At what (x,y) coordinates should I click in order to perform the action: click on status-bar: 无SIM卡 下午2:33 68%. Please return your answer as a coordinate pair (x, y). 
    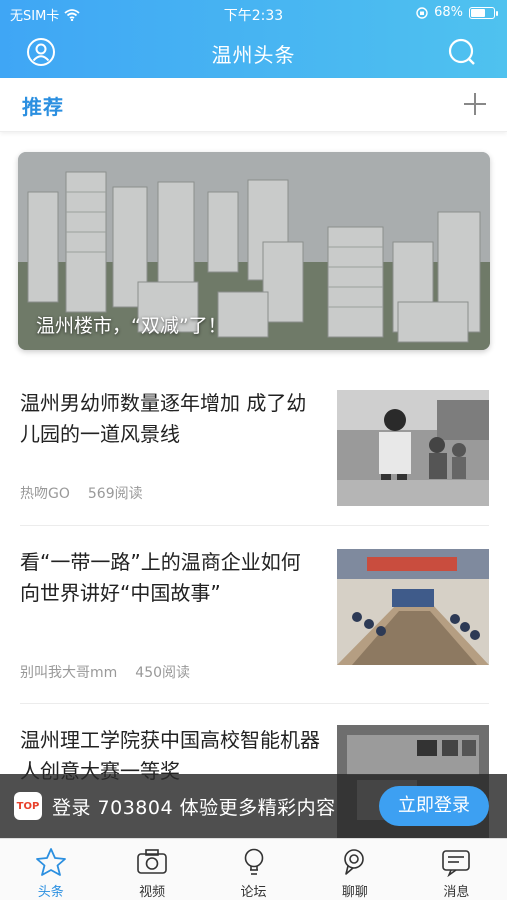
    Looking at the image, I should click on (253, 13).